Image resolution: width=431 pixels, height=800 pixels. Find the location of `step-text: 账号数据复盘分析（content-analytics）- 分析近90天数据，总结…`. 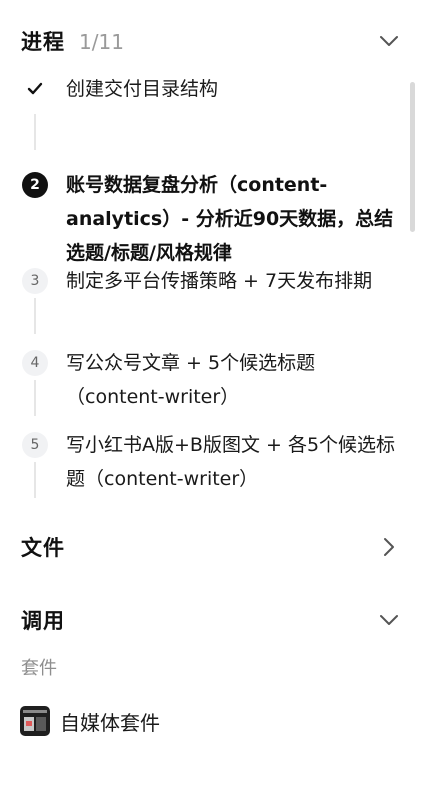

step-text: 账号数据复盘分析（content-analytics）- 分析近90天数据，总结… is located at coordinates (230, 219).